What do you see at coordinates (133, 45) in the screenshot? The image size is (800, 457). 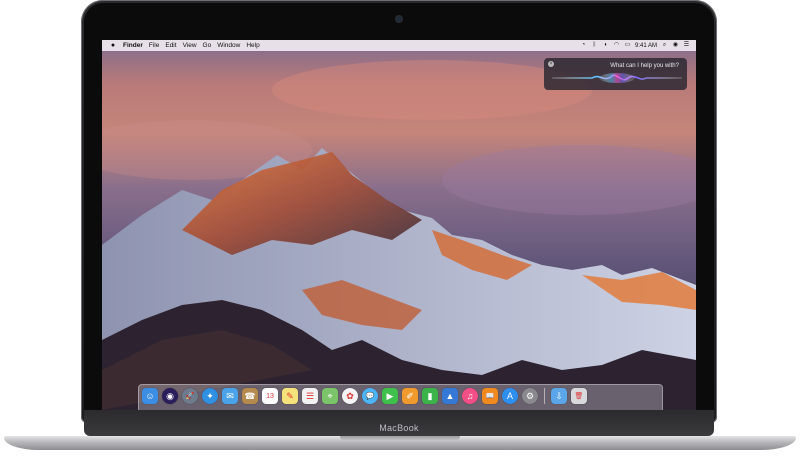 I see `menu-app-name: Finder` at bounding box center [133, 45].